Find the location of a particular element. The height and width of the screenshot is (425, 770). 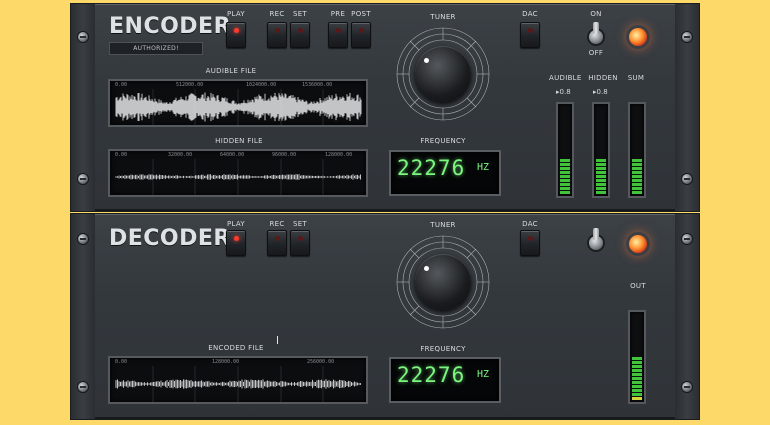

meter-hidden is located at coordinates (601, 150).